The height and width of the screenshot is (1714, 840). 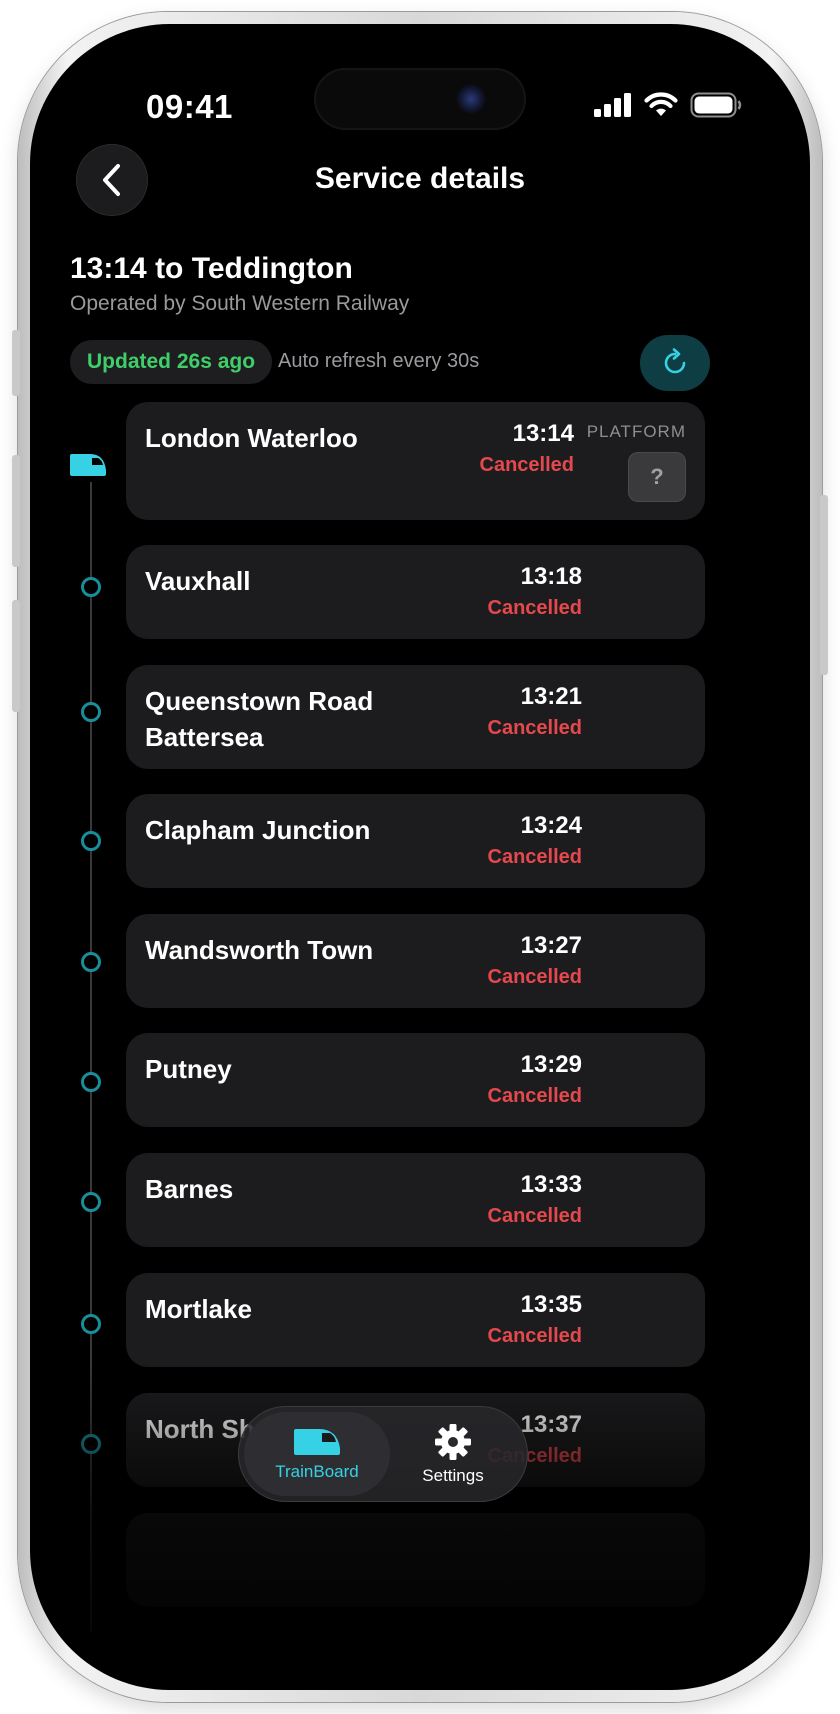 I want to click on stop-time: 13:21, so click(x=551, y=696).